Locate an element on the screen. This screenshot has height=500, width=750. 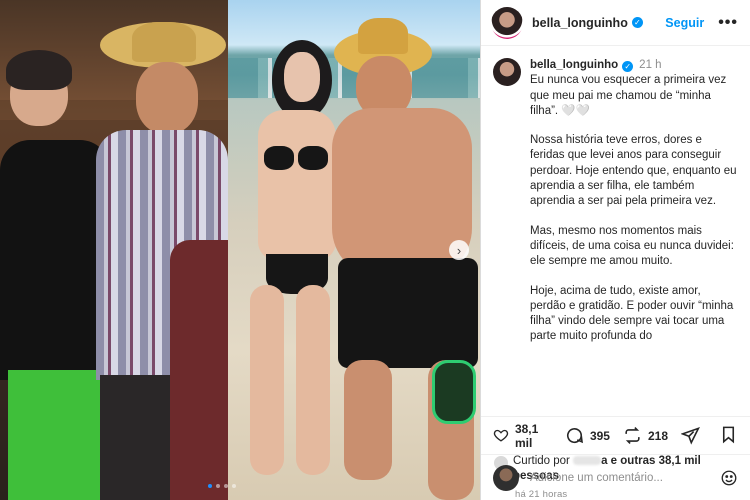
carousel-next-button: › is located at coordinates (459, 250).